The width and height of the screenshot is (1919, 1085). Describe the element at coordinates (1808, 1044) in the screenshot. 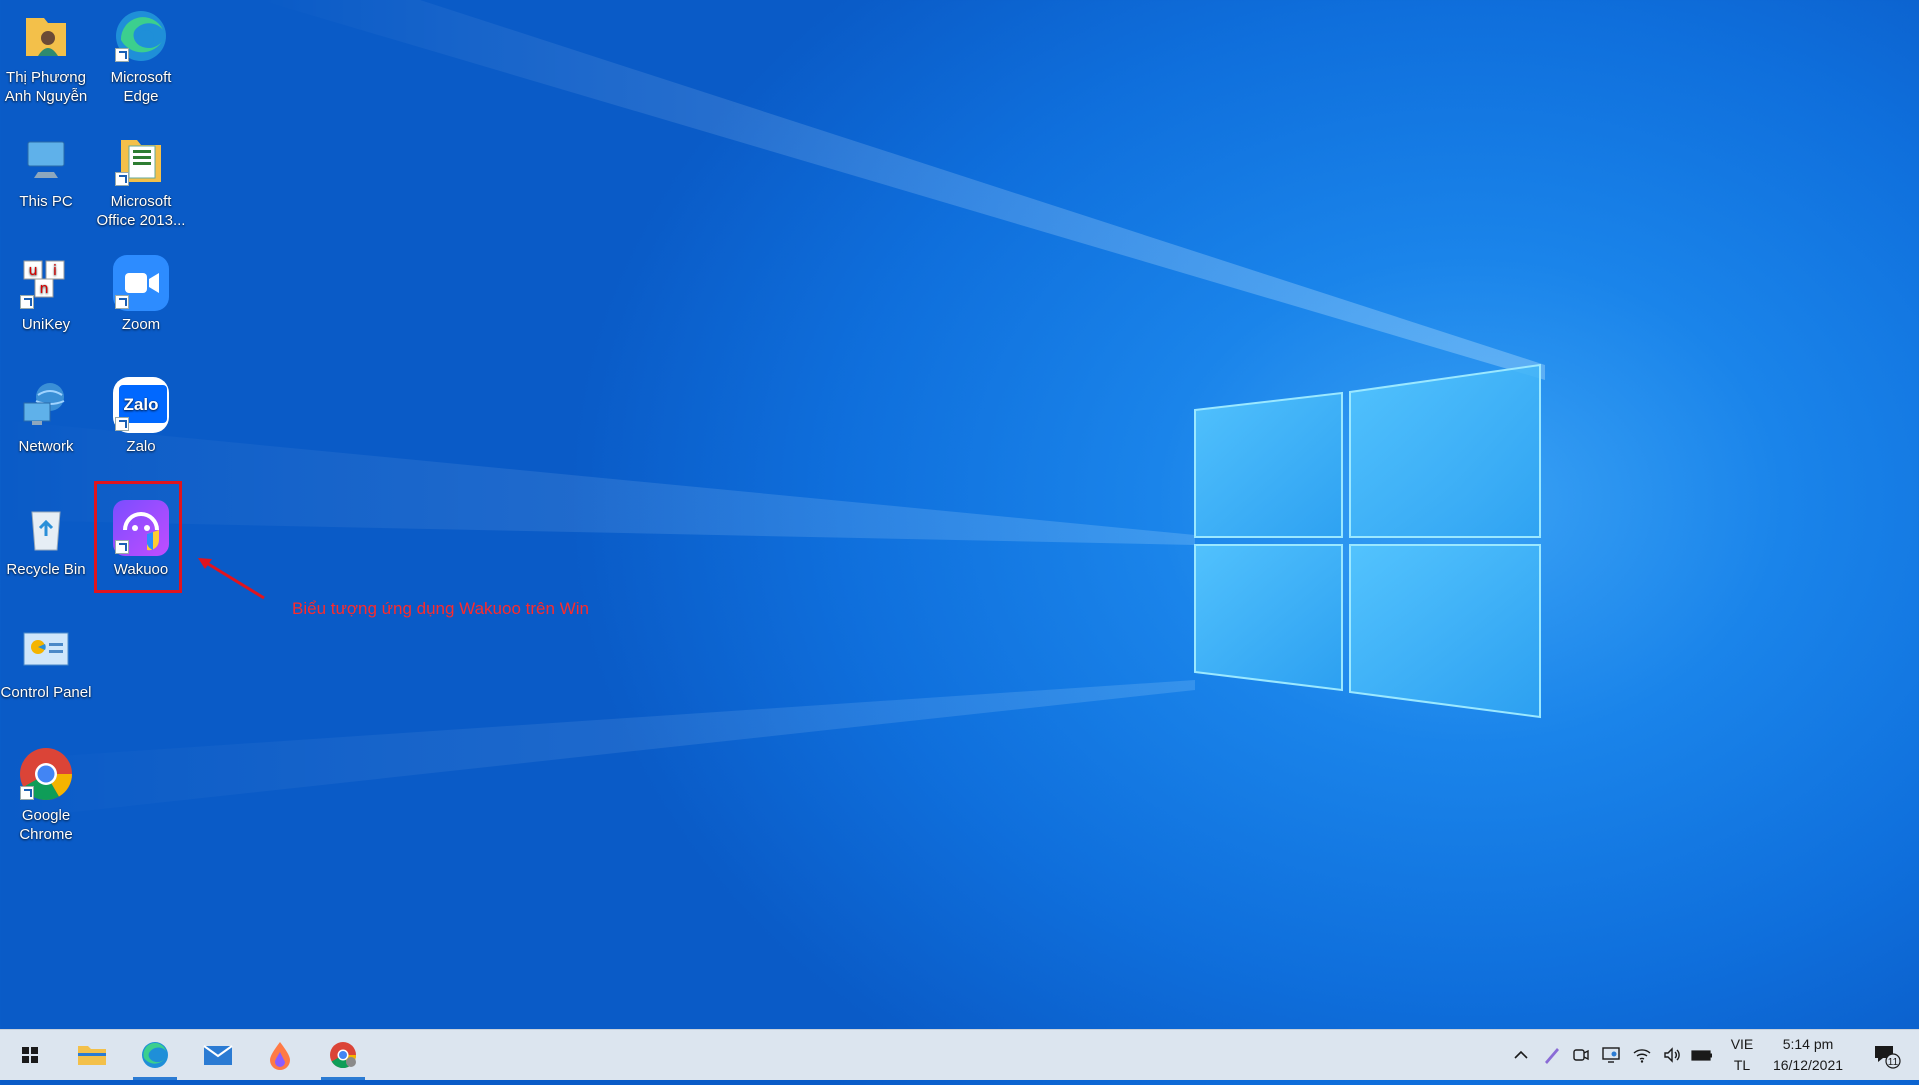

I see `clock-time: 5:14 pm` at that location.